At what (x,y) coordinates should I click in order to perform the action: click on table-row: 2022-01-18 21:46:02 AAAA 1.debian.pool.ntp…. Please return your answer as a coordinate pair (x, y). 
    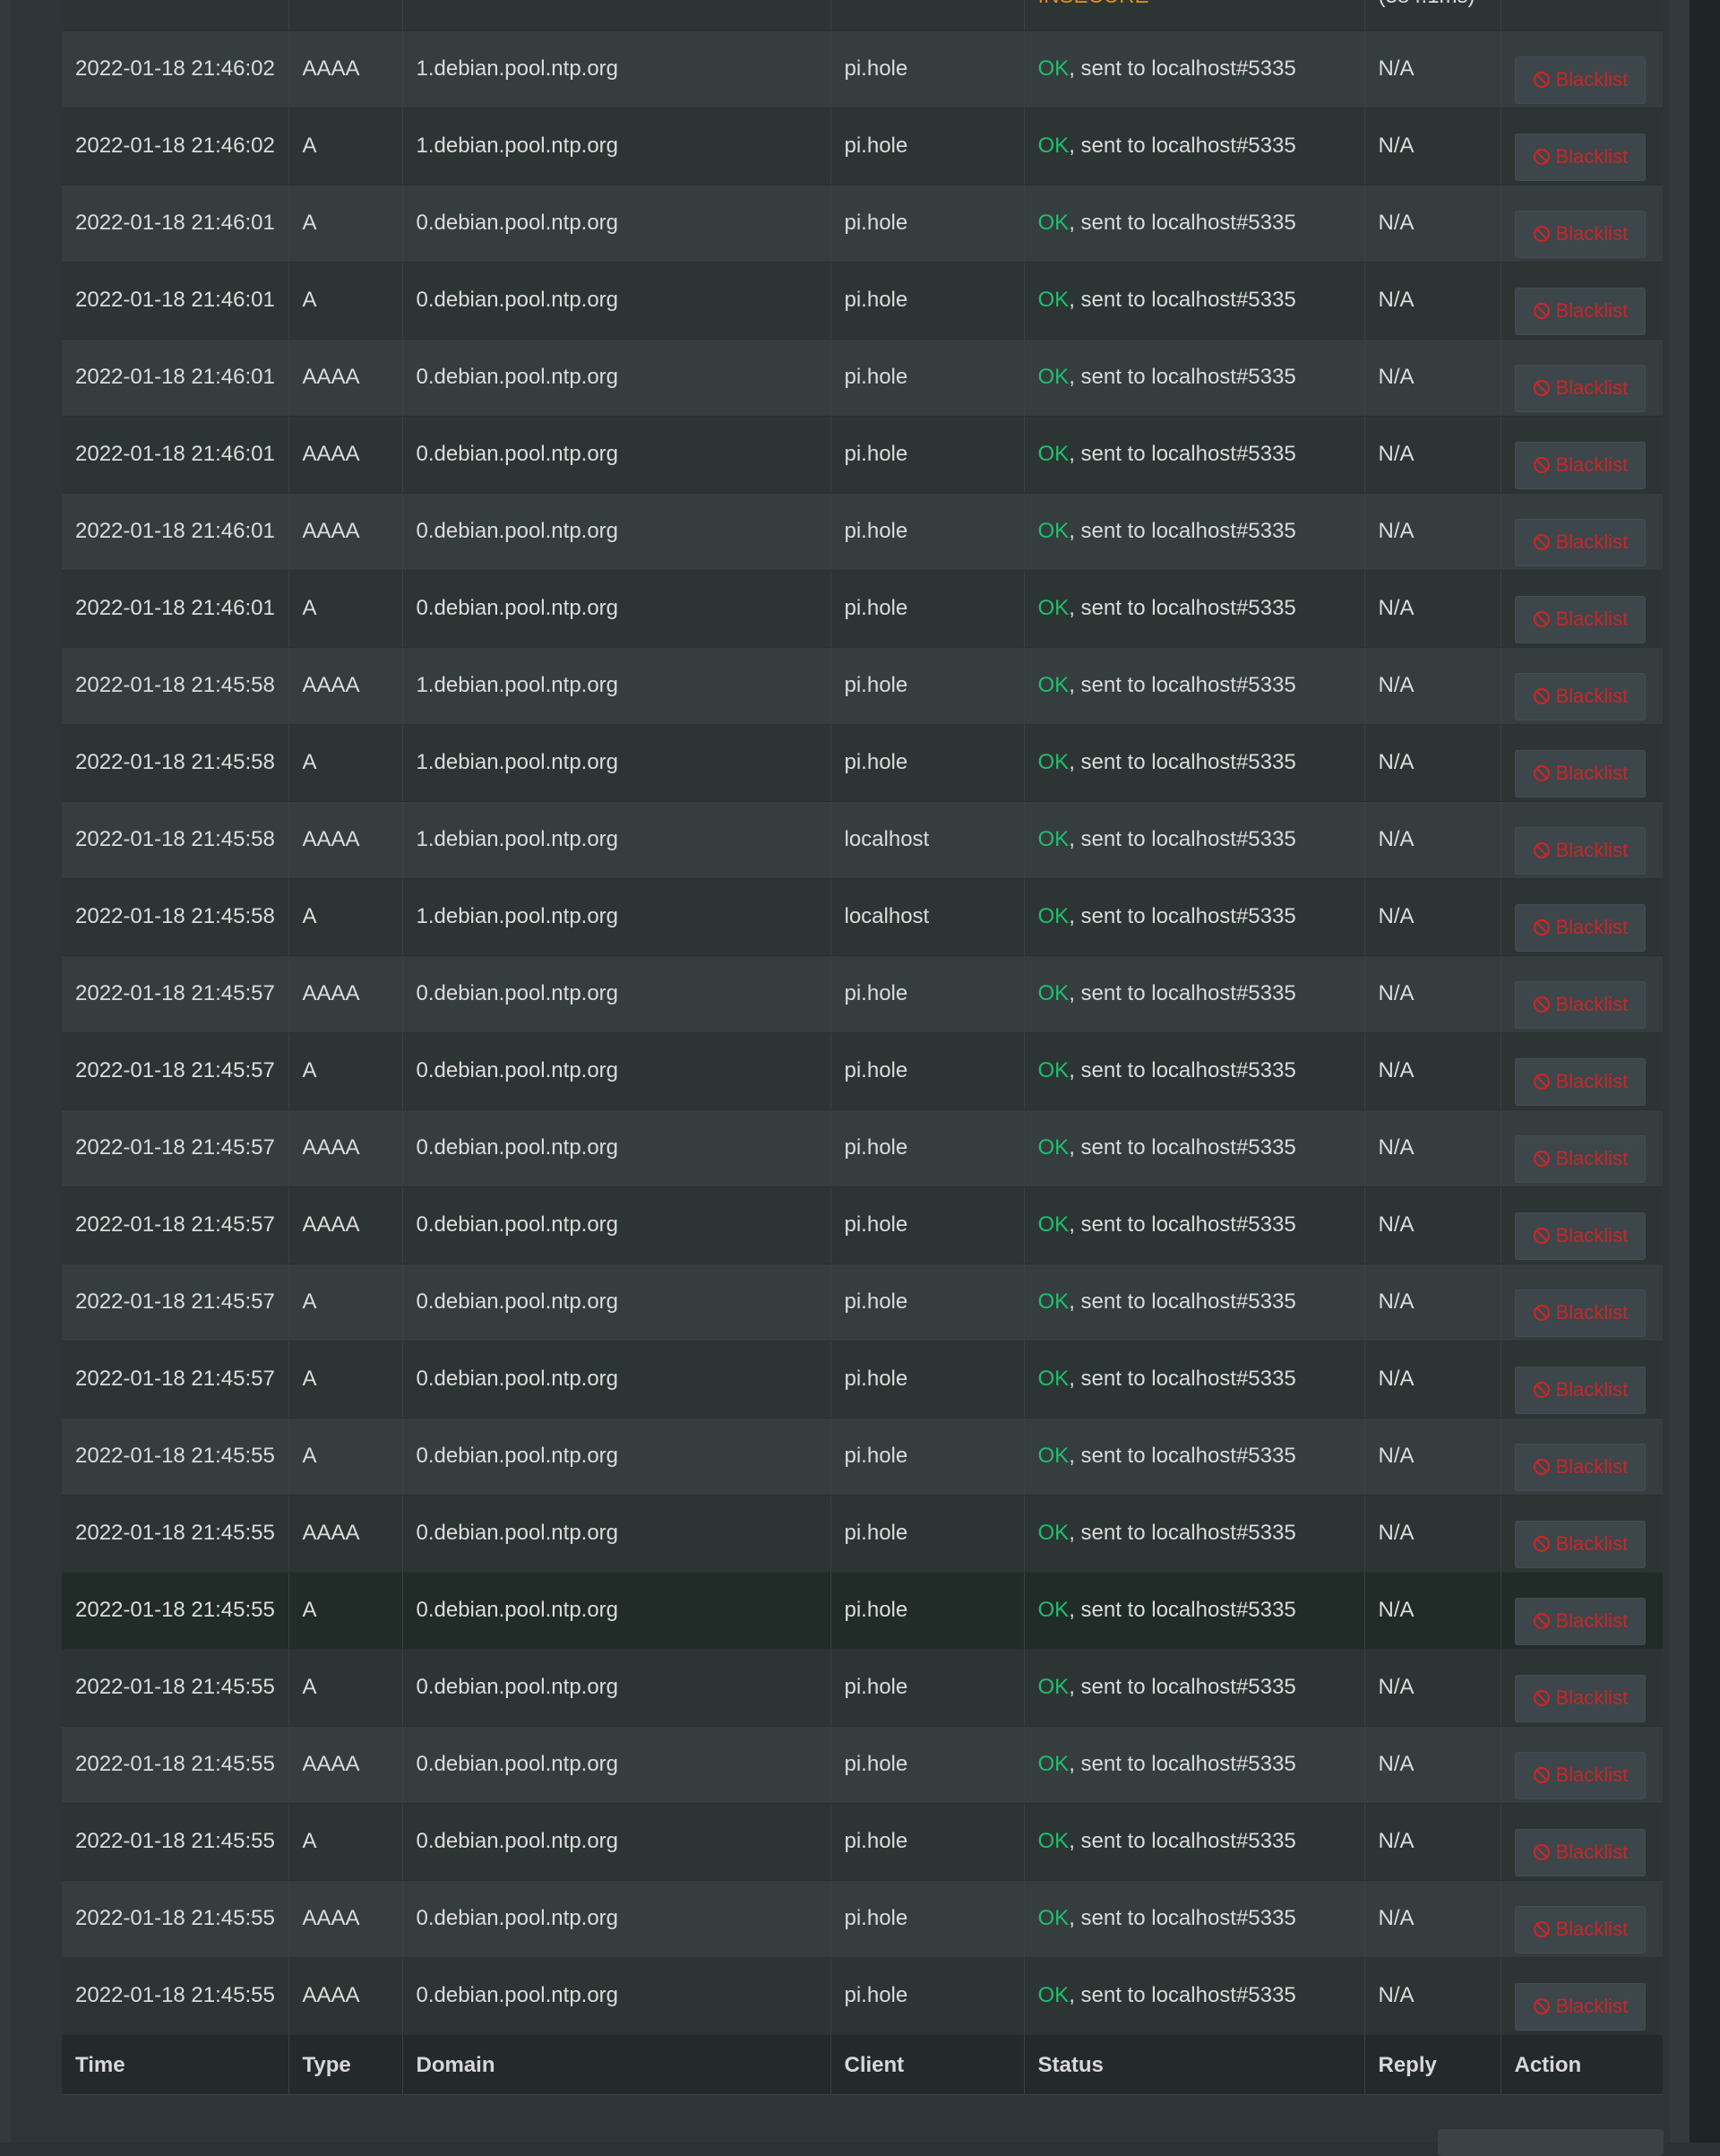
    Looking at the image, I should click on (862, 69).